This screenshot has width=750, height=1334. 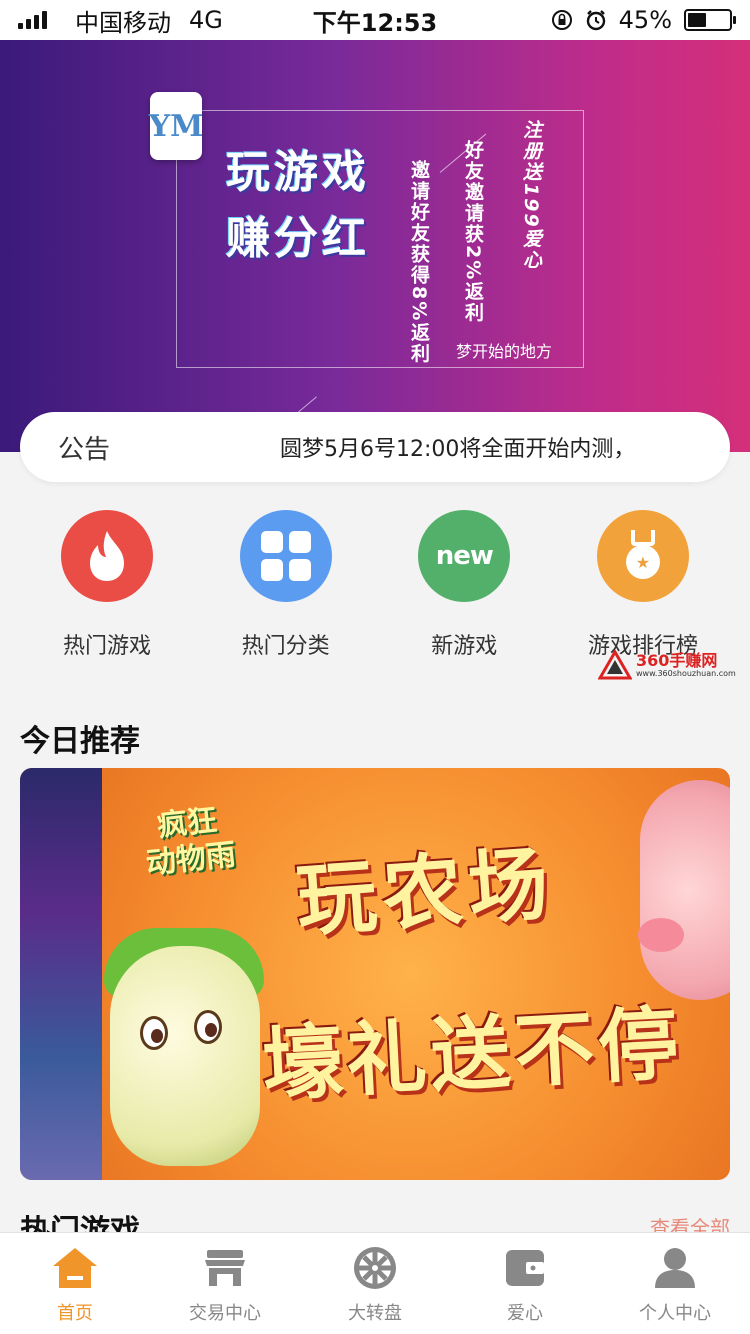 I want to click on status-left: 中国移动 4G, so click(x=120, y=20).